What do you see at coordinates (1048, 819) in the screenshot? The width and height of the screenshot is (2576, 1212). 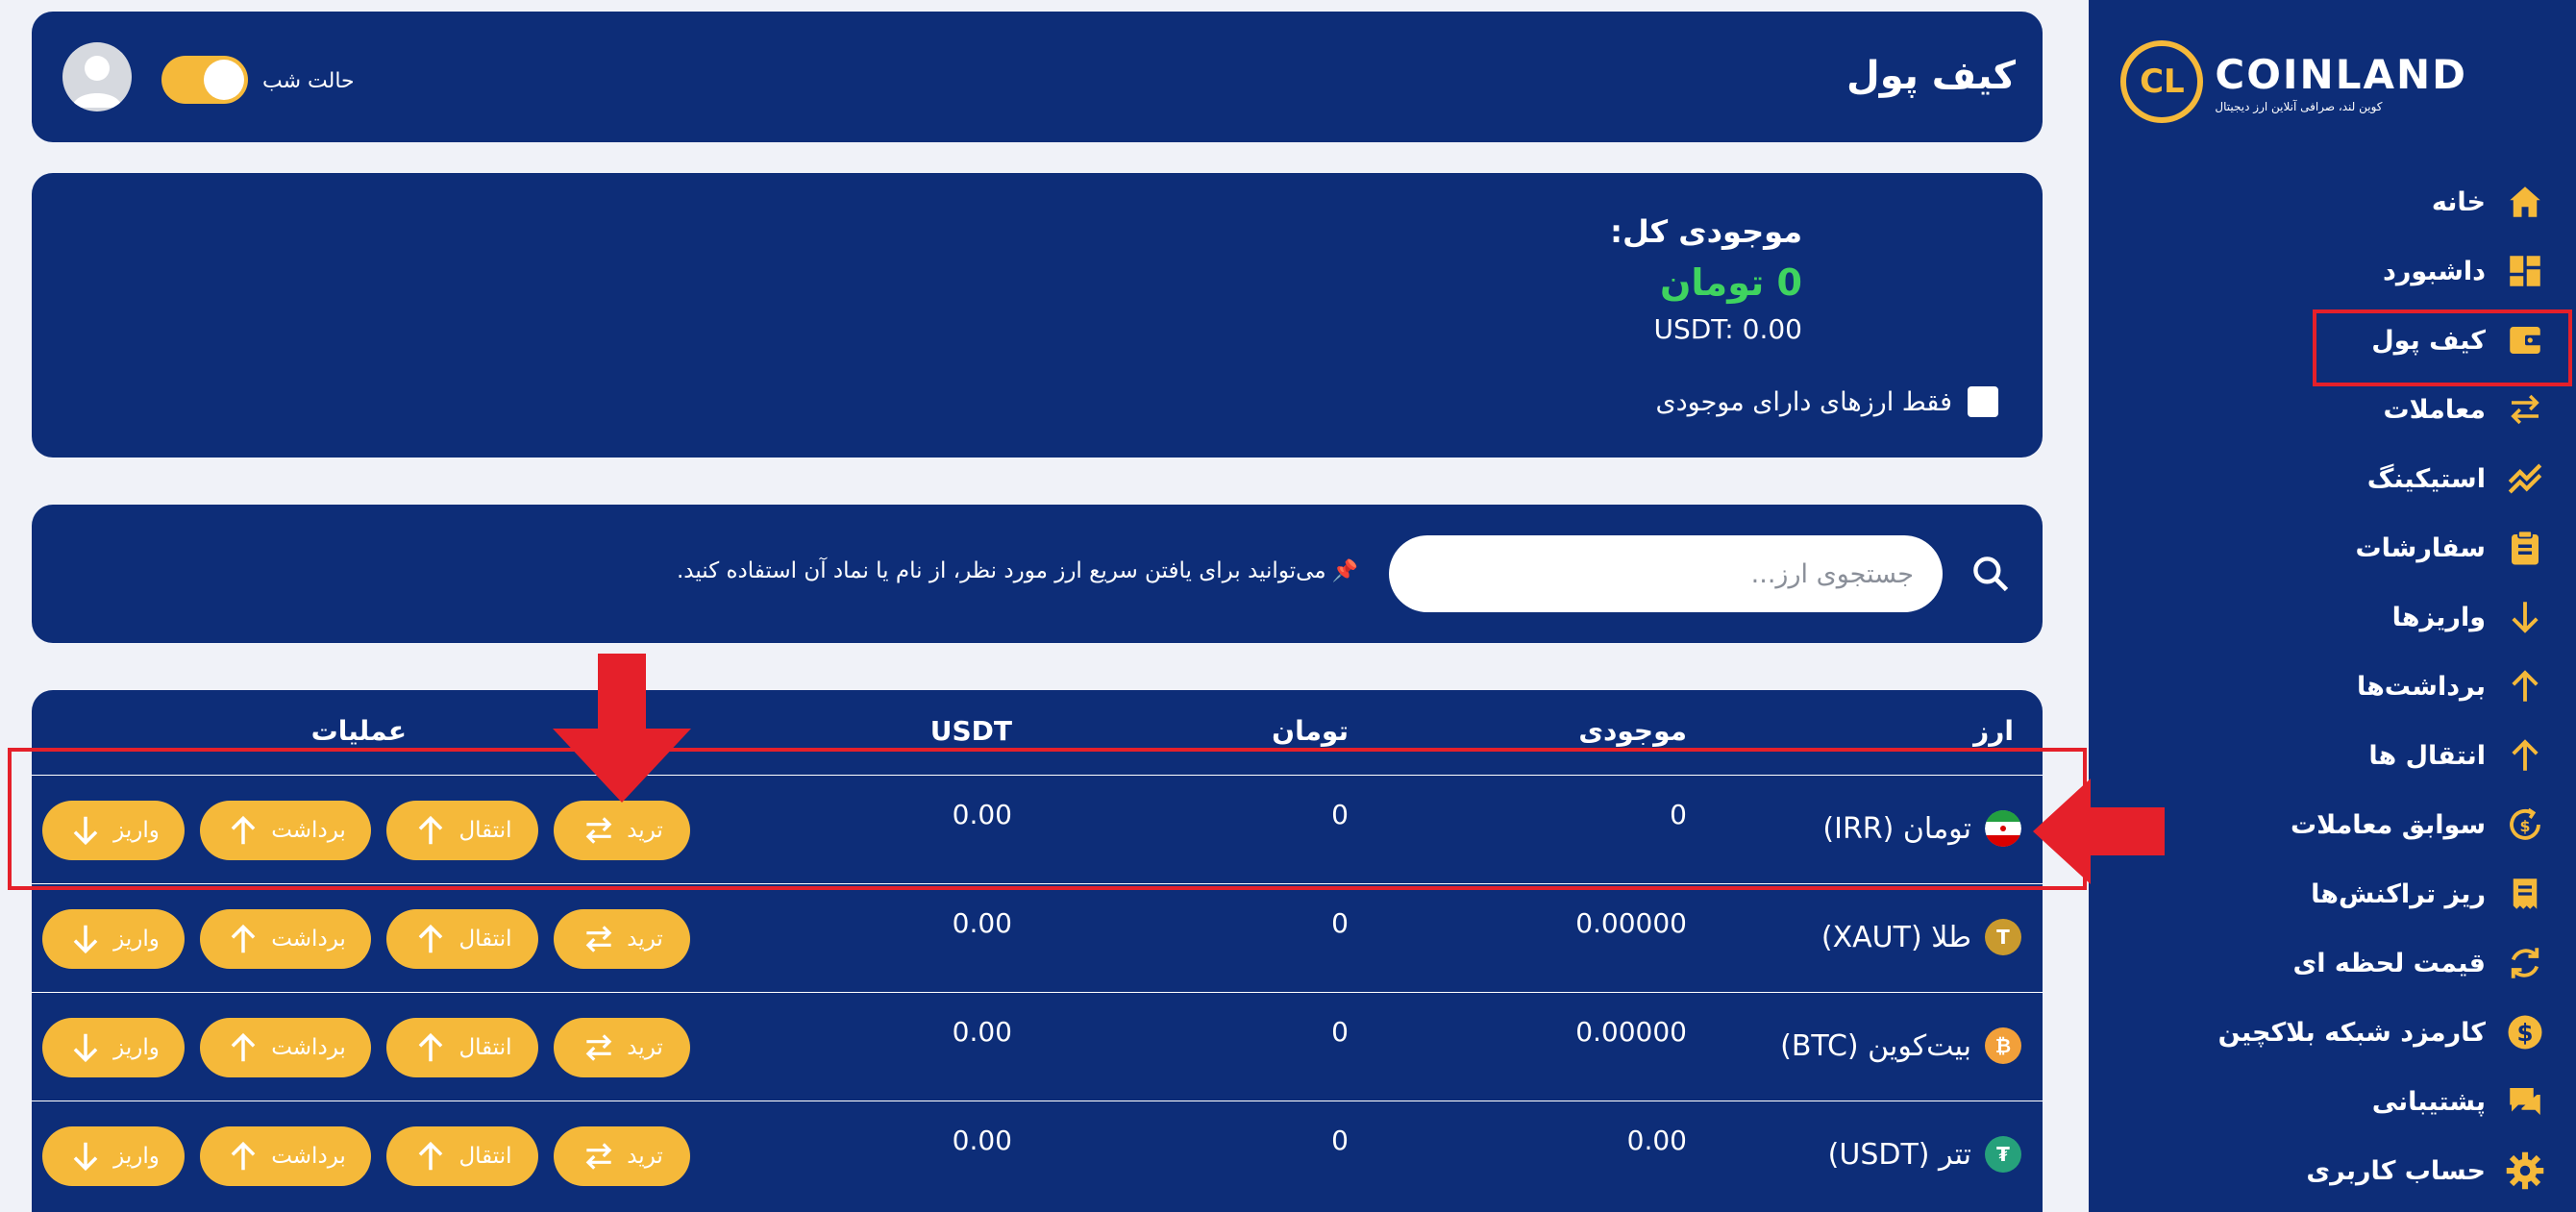 I see `irr-row-annotation` at bounding box center [1048, 819].